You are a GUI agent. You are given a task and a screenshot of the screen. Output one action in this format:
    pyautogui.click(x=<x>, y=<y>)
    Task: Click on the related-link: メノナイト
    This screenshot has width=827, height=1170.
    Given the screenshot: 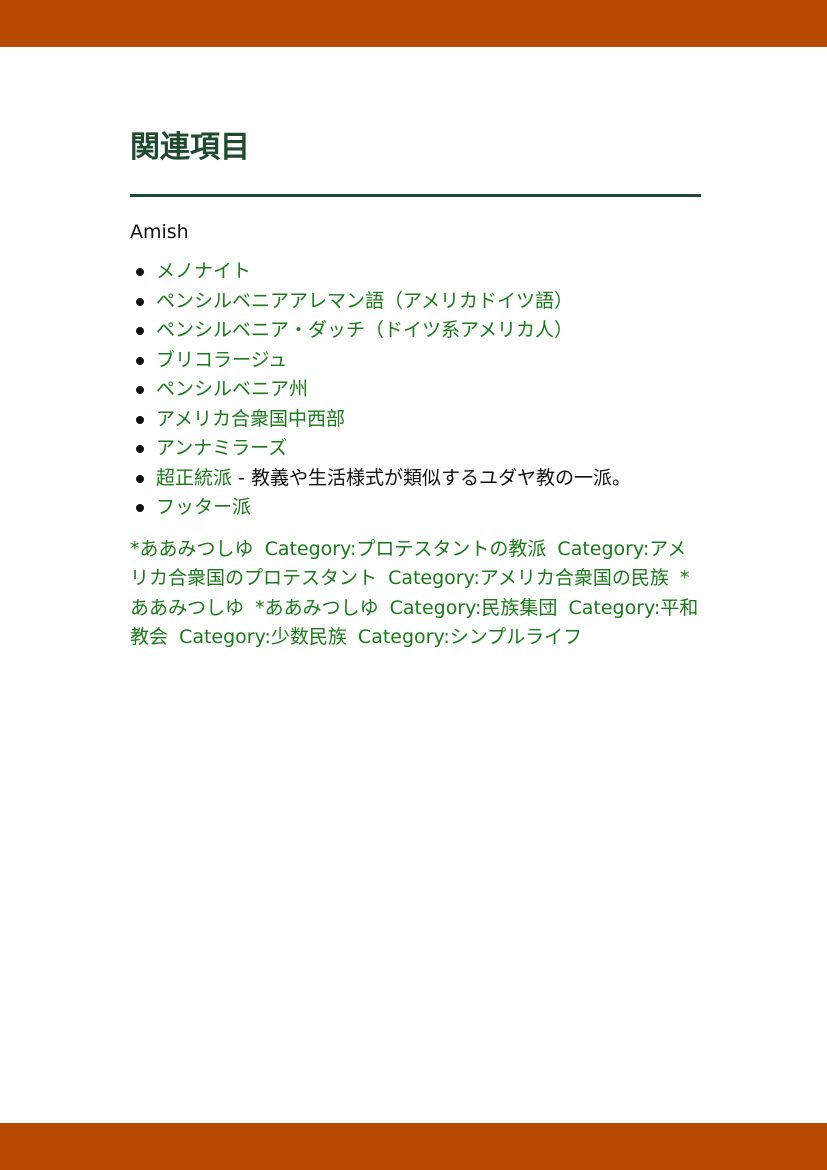 What is the action you would take?
    pyautogui.click(x=203, y=271)
    